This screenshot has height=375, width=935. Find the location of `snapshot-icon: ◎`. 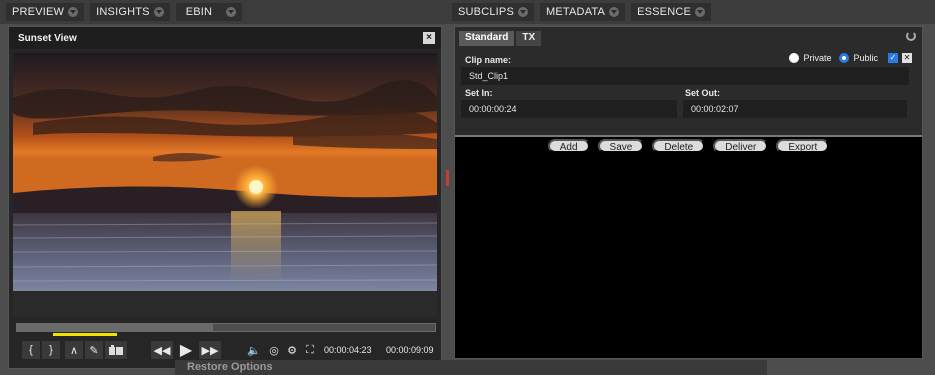

snapshot-icon: ◎ is located at coordinates (274, 350).